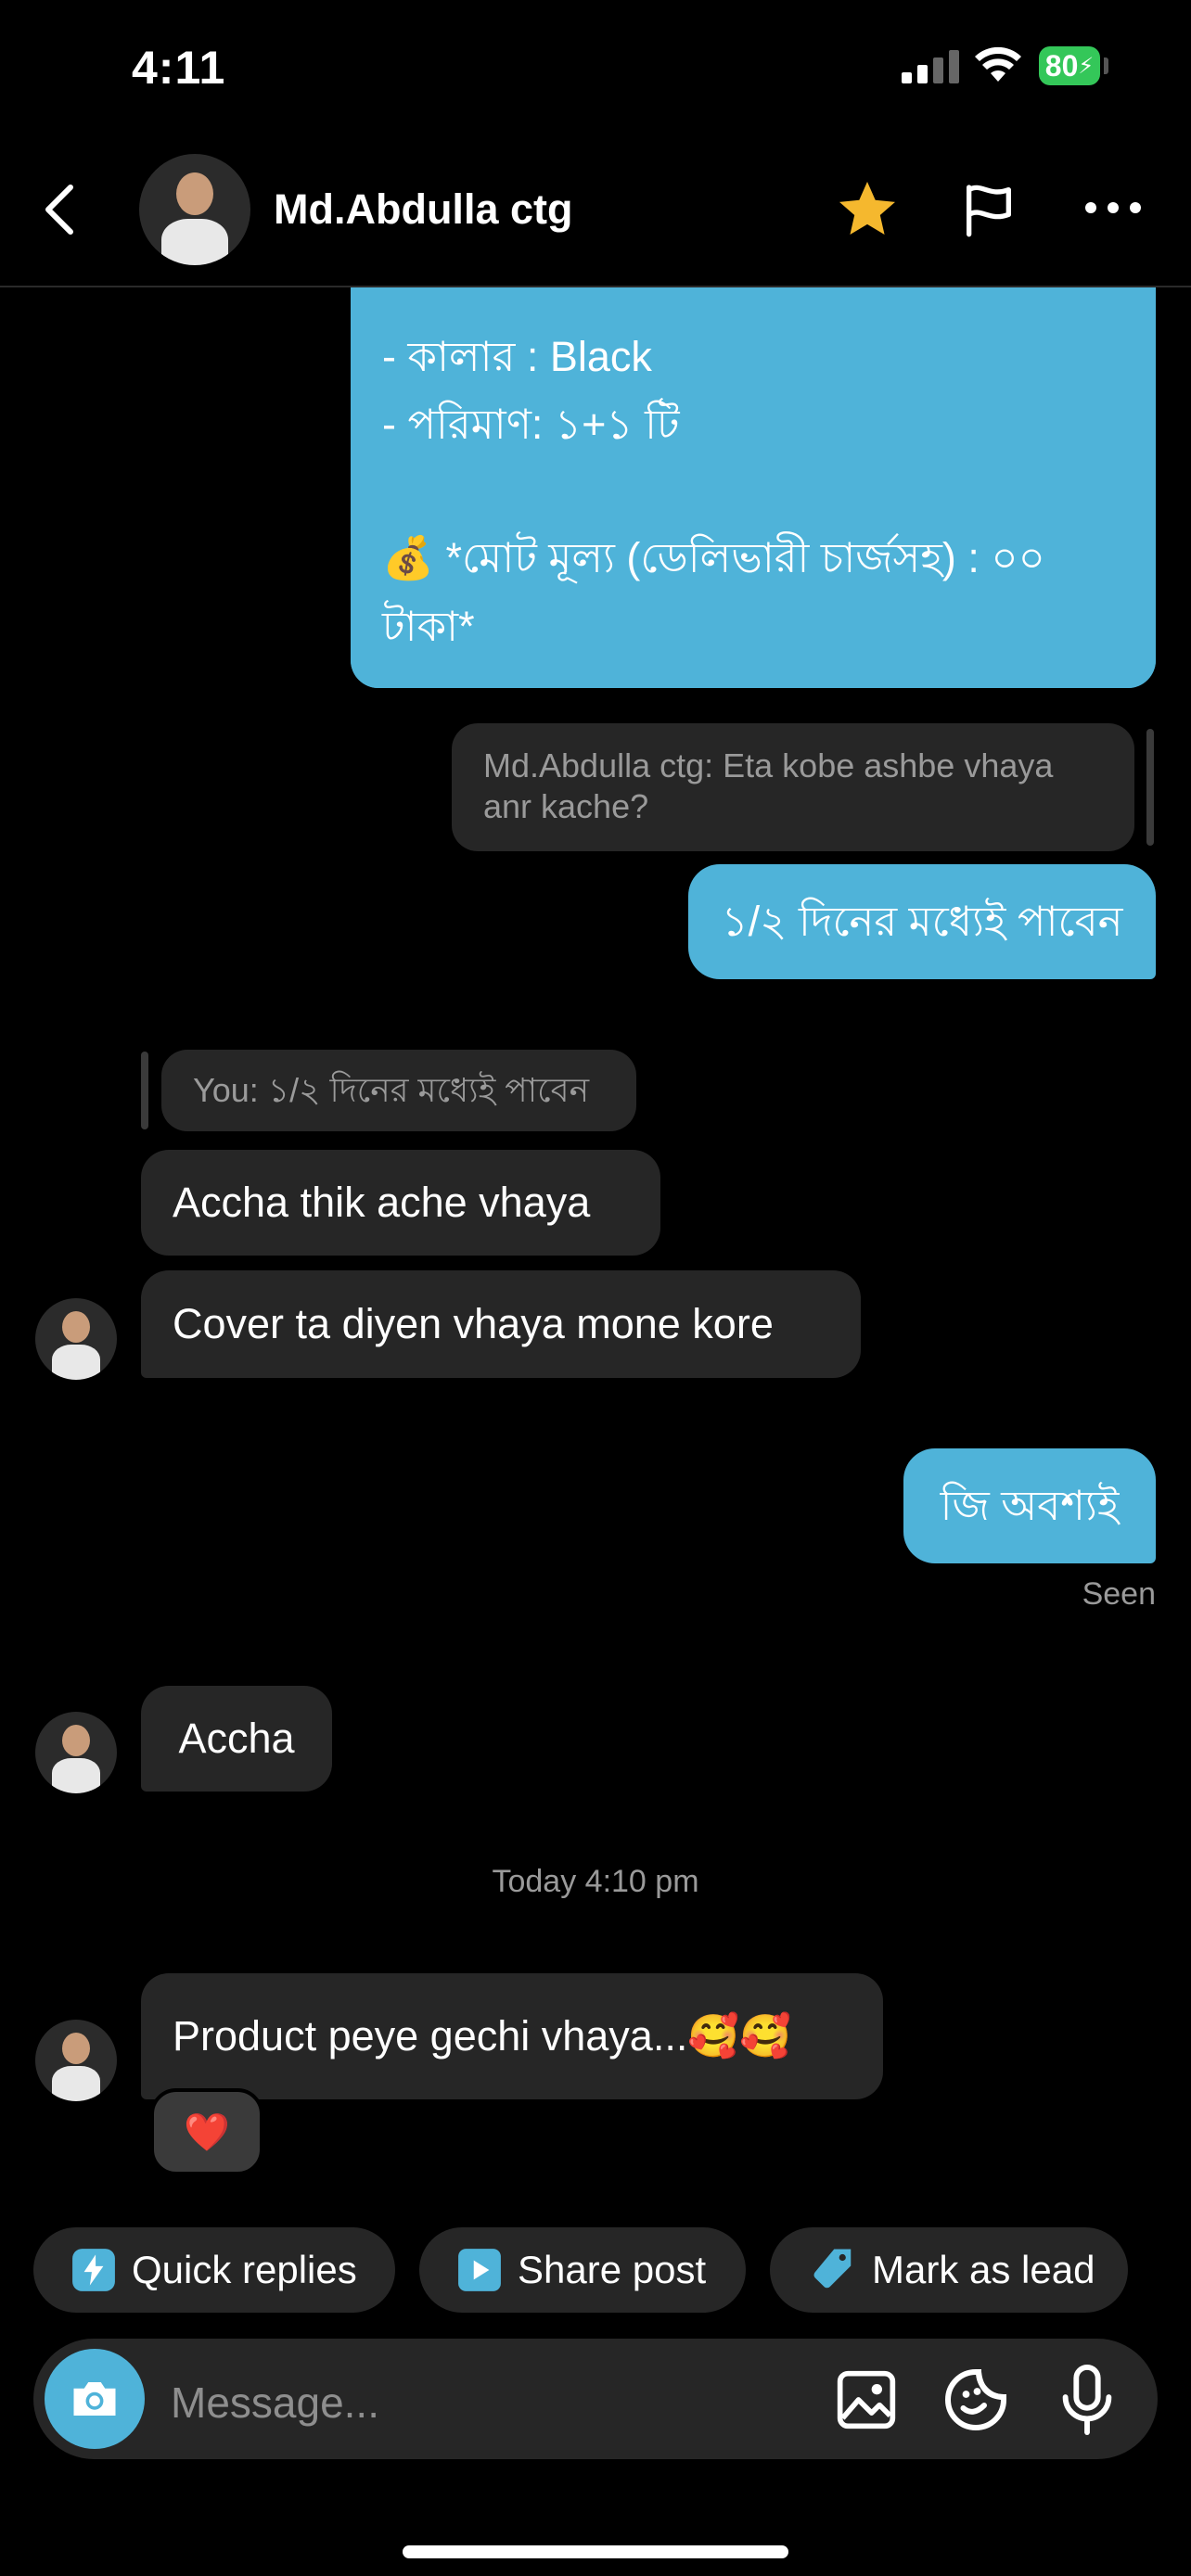 The height and width of the screenshot is (2576, 1191). Describe the element at coordinates (179, 68) in the screenshot. I see `status-time: 4:11` at that location.